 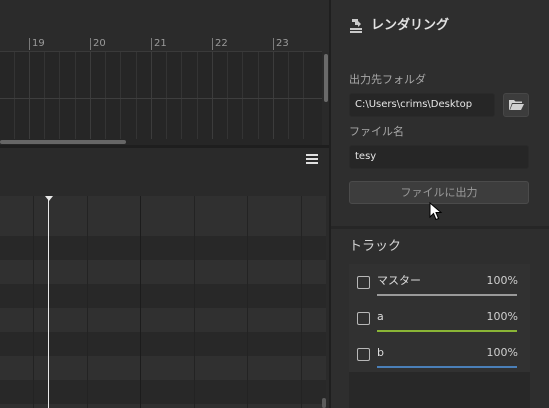 I want to click on ruler-label: 22, so click(x=221, y=43).